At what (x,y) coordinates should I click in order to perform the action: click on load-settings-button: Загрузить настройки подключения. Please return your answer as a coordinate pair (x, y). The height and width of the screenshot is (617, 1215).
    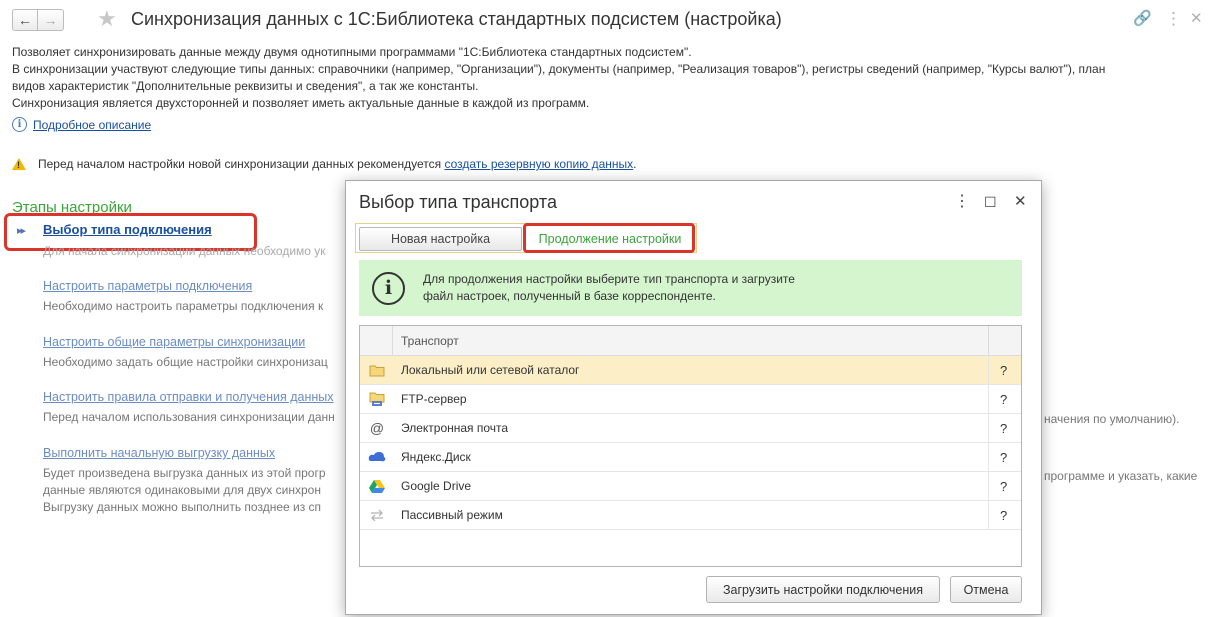
    Looking at the image, I should click on (823, 589).